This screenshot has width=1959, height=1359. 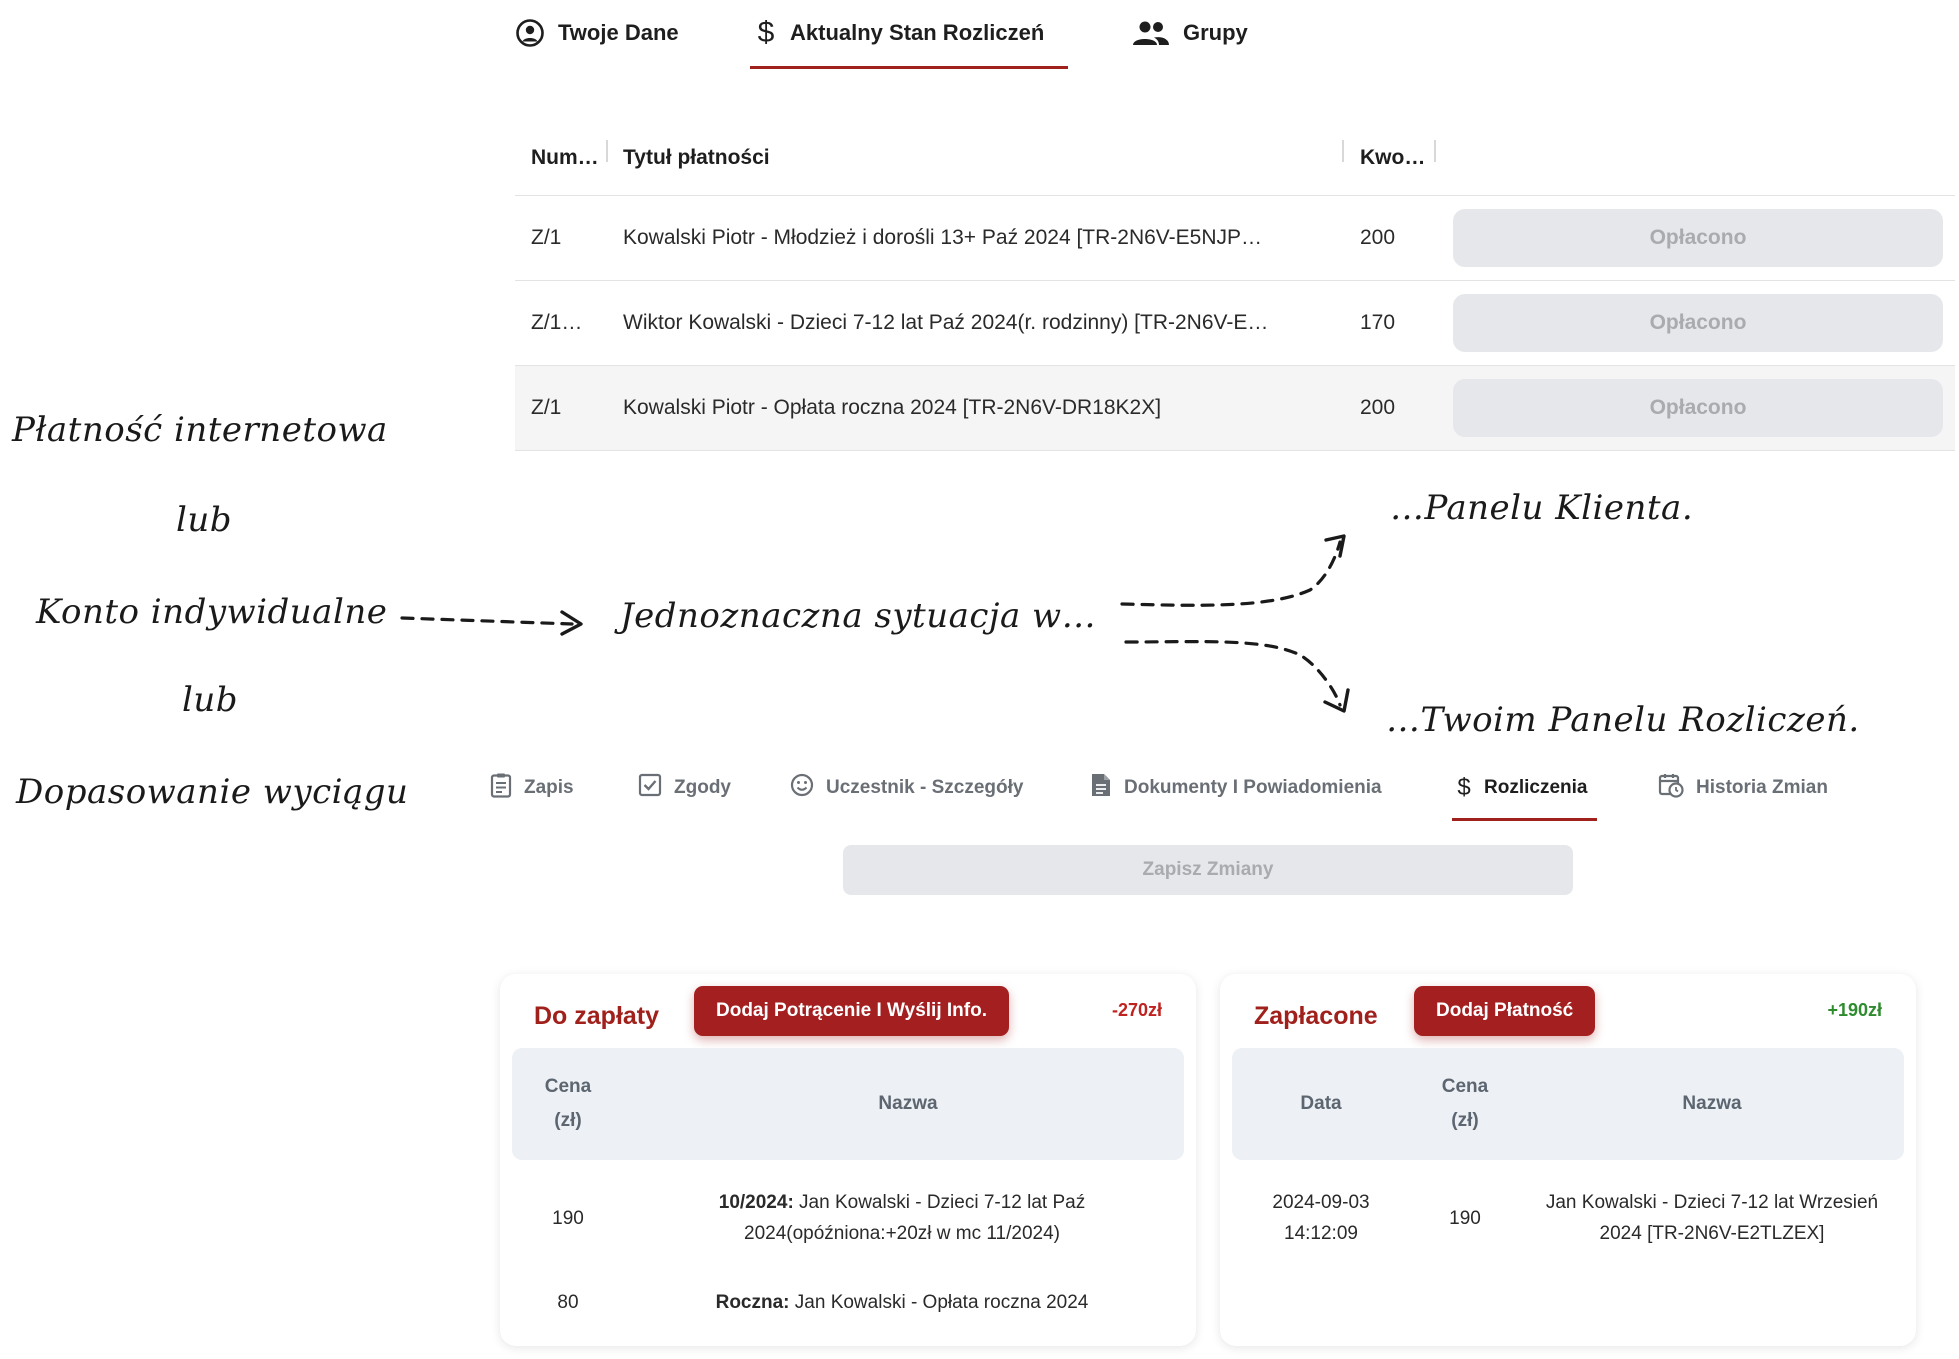 I want to click on tab-zgody: Zgody, so click(x=684, y=788).